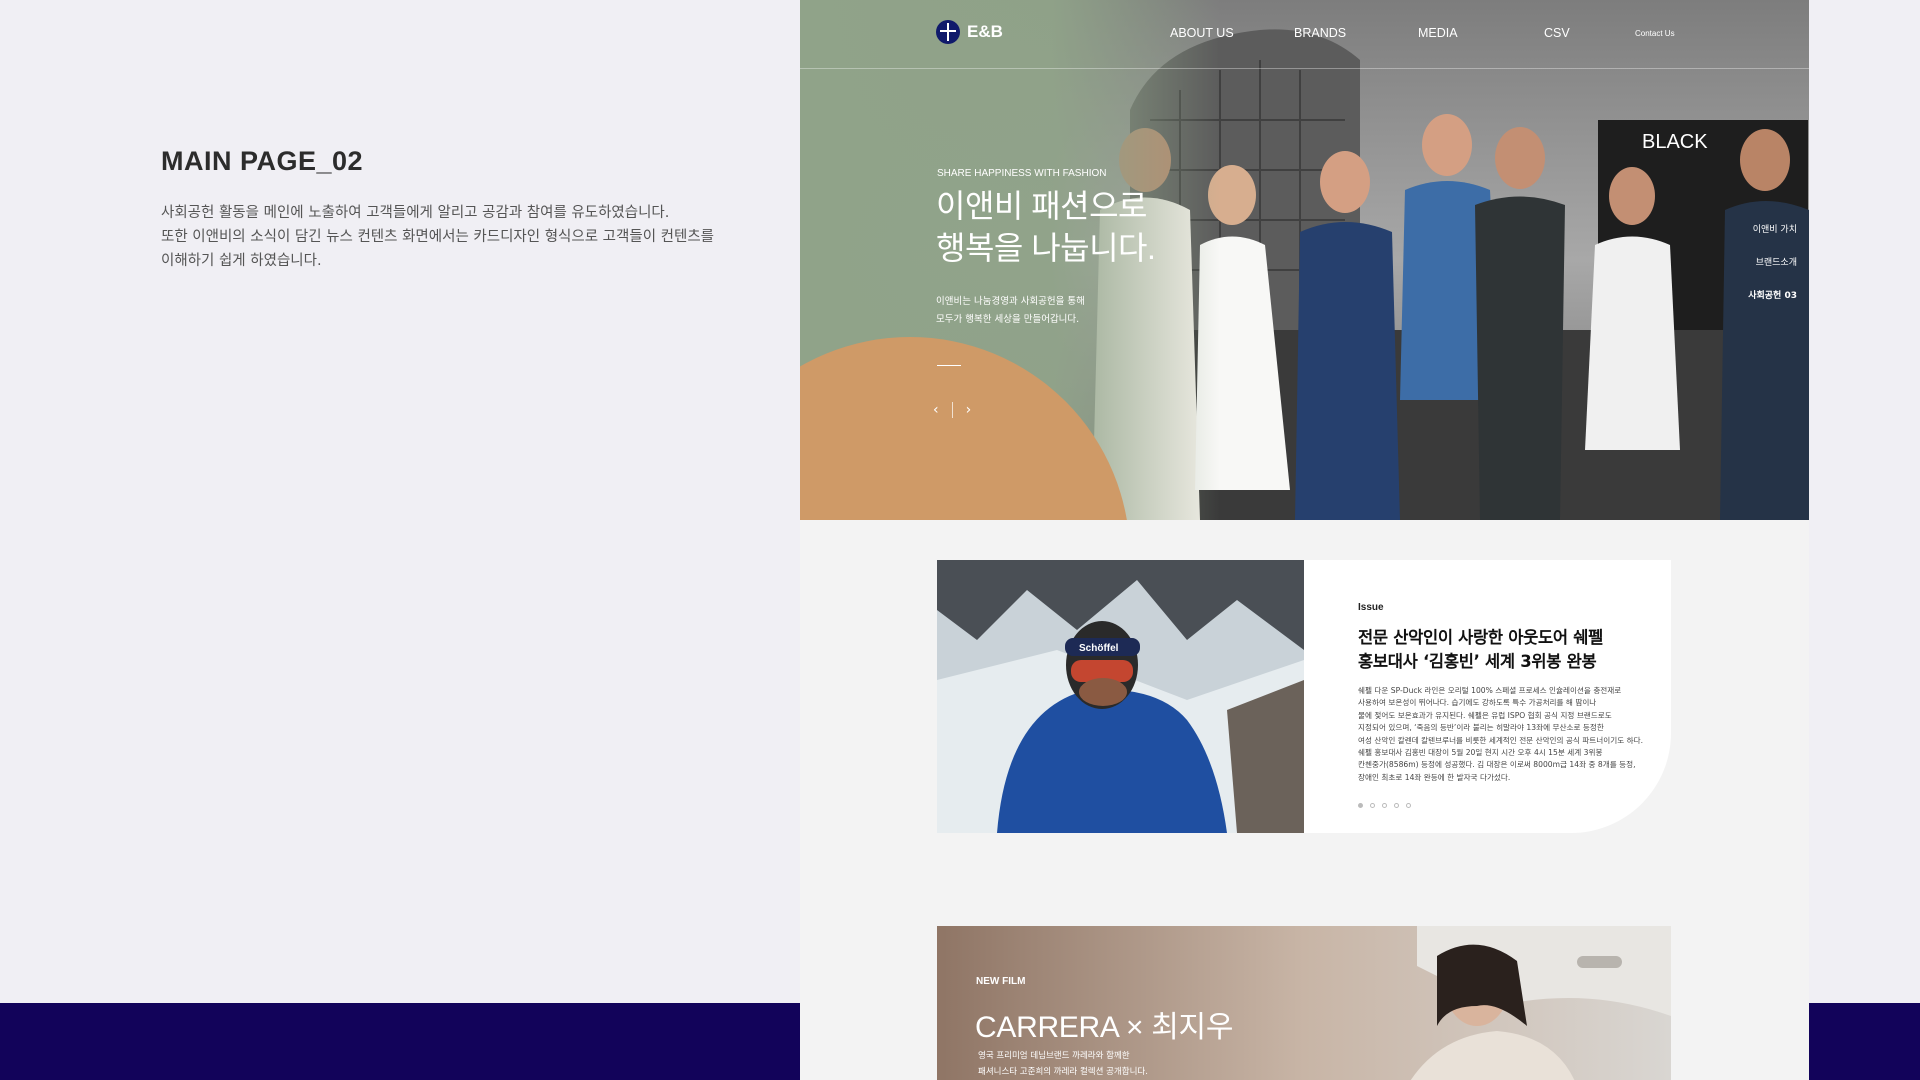 The image size is (1920, 1080). Describe the element at coordinates (1655, 33) in the screenshot. I see `nav-contact-us: Contact Us` at that location.